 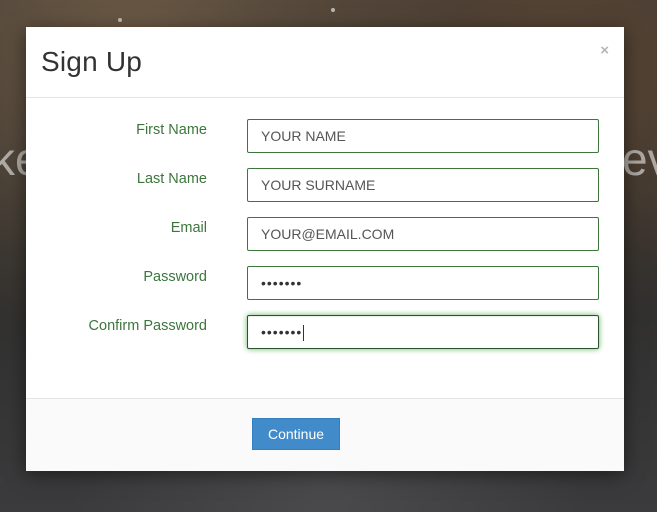 What do you see at coordinates (282, 332) in the screenshot?
I see `confirm-password-value: •••••••` at bounding box center [282, 332].